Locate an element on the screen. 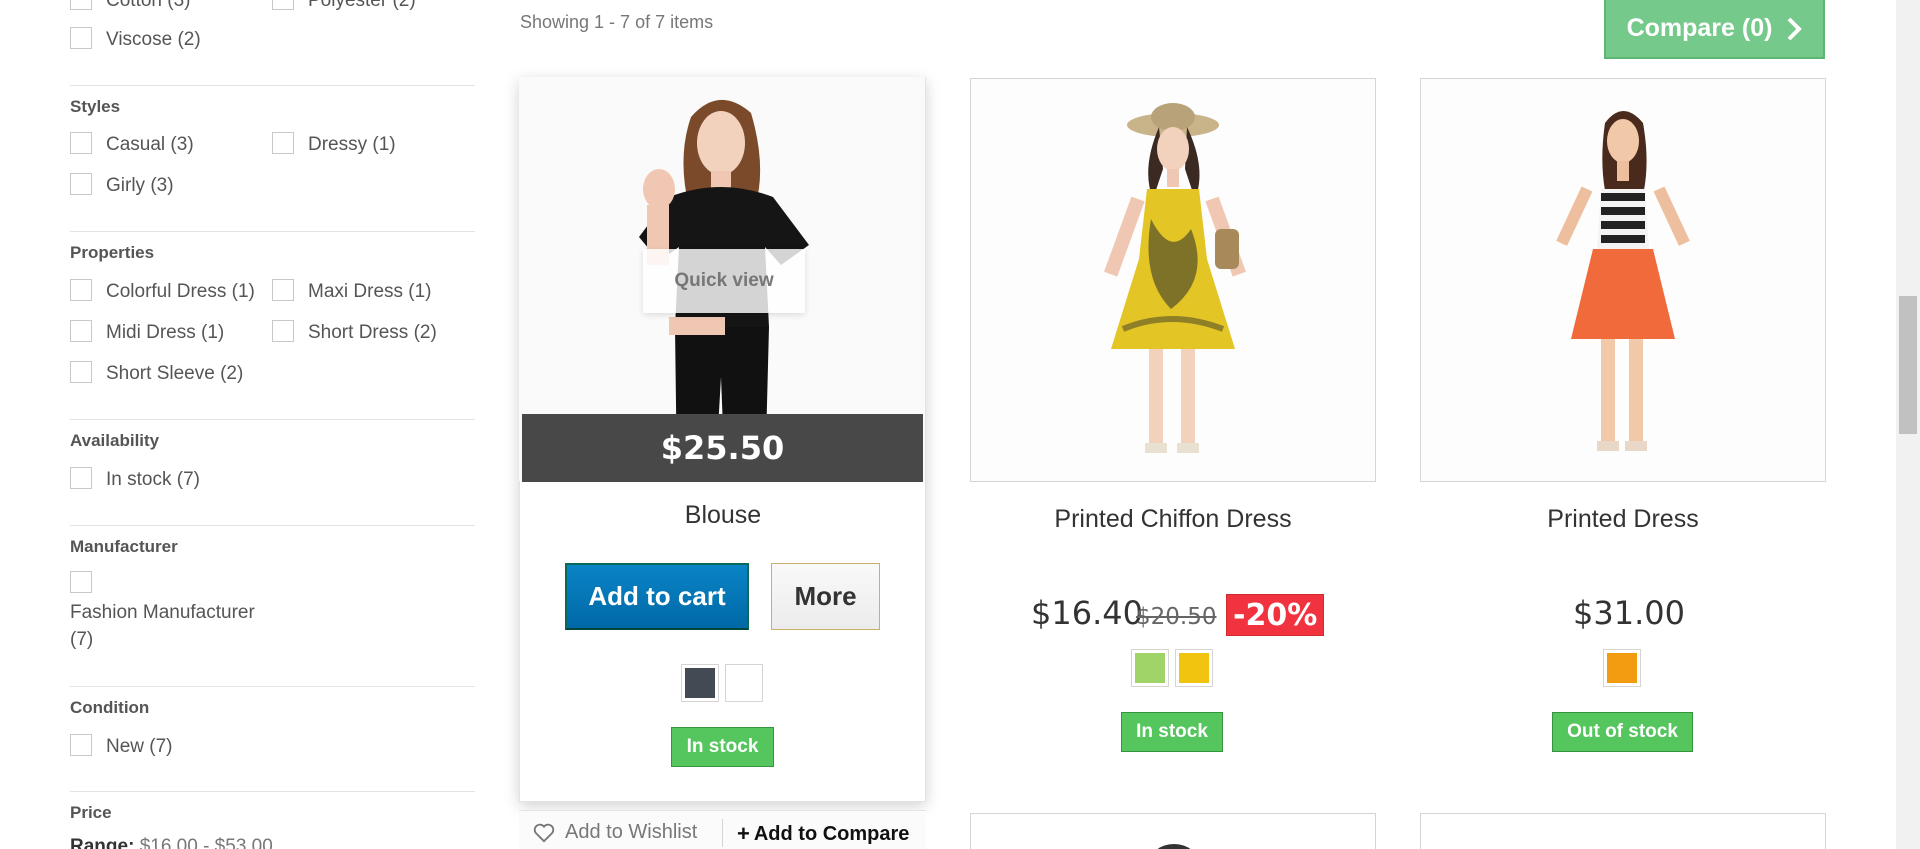  checkbox-fashion-manufacturer is located at coordinates (81, 582).